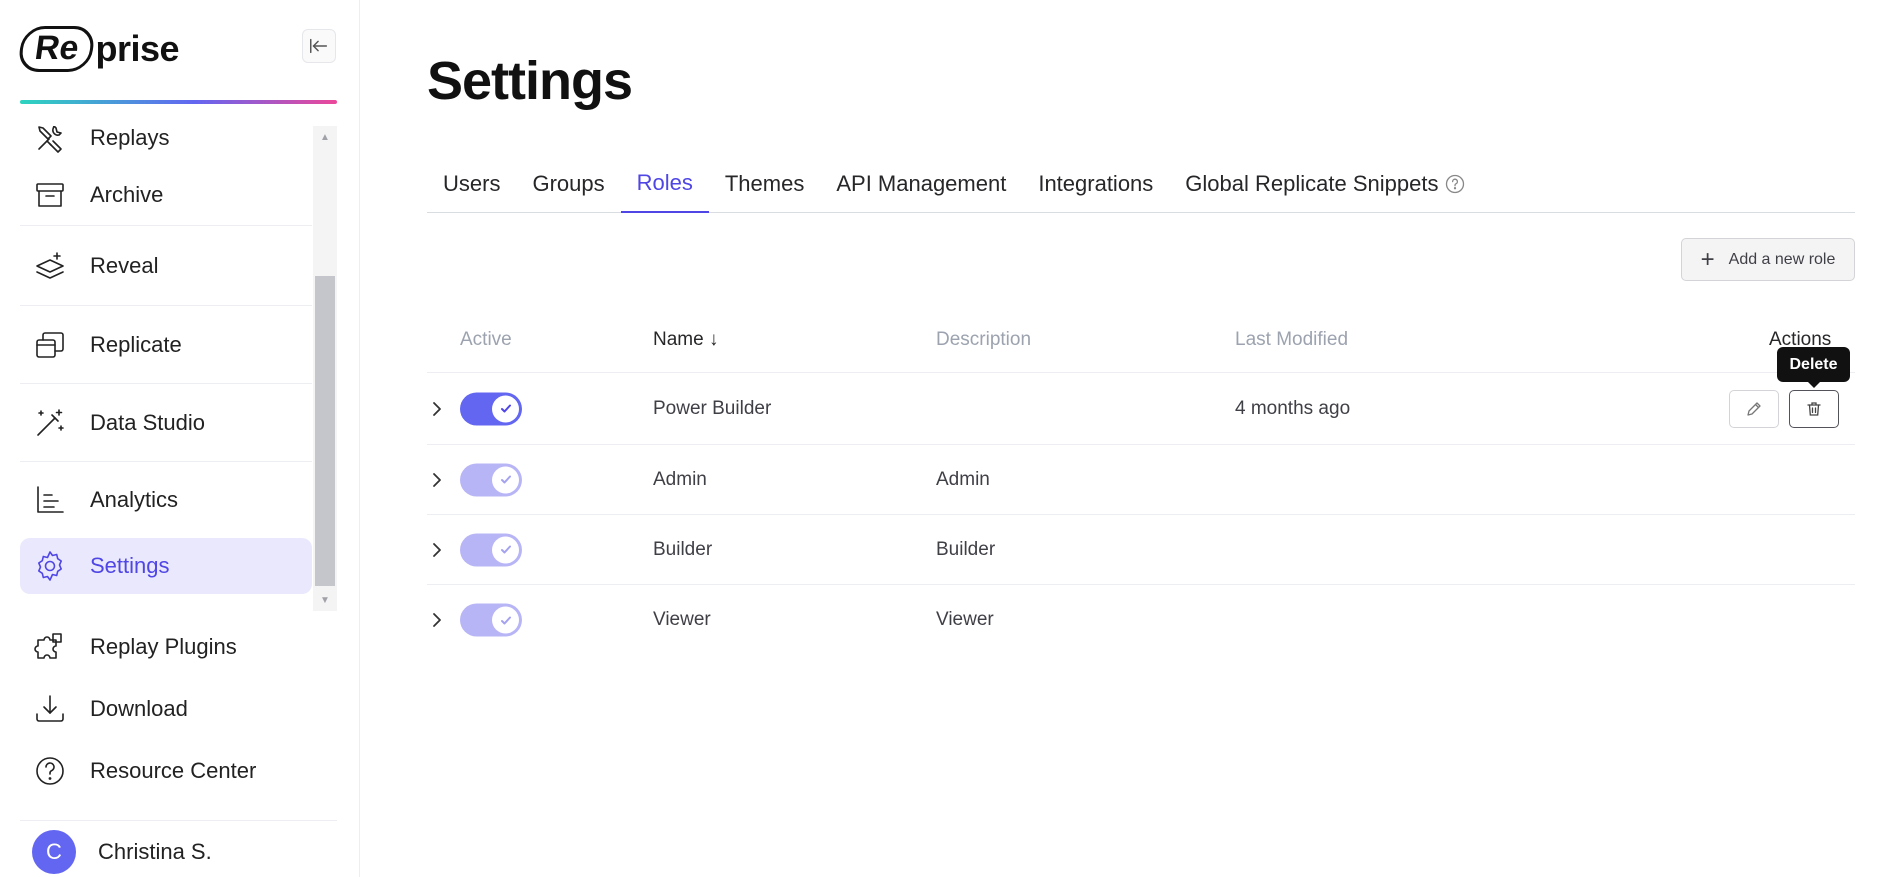  Describe the element at coordinates (1141, 409) in the screenshot. I see `table-row: Power Builder 4 months ago` at that location.